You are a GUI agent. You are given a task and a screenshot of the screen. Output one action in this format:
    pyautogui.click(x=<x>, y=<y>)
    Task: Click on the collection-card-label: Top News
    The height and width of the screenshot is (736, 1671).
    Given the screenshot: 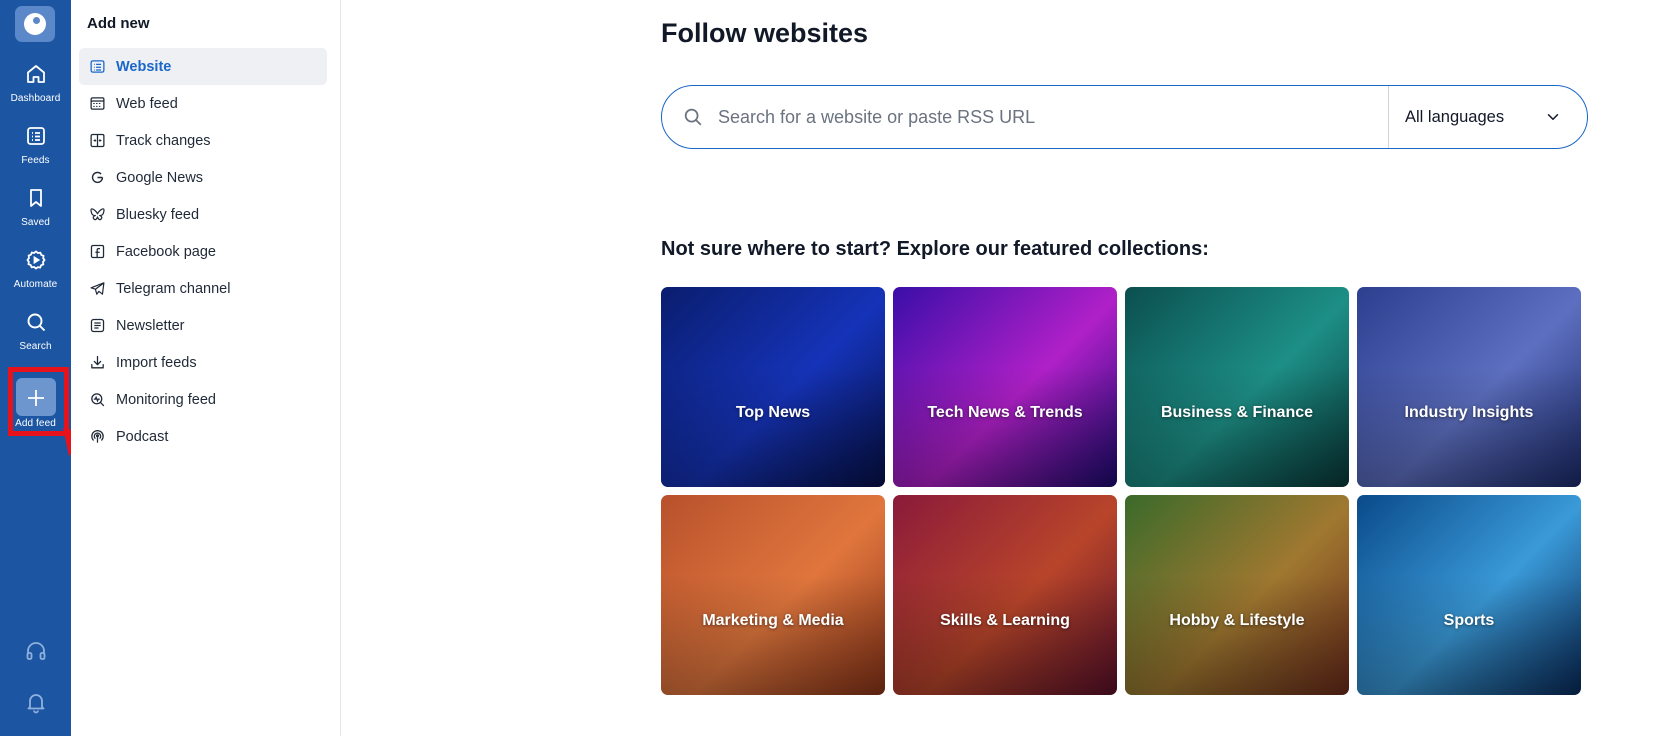 What is the action you would take?
    pyautogui.click(x=773, y=412)
    